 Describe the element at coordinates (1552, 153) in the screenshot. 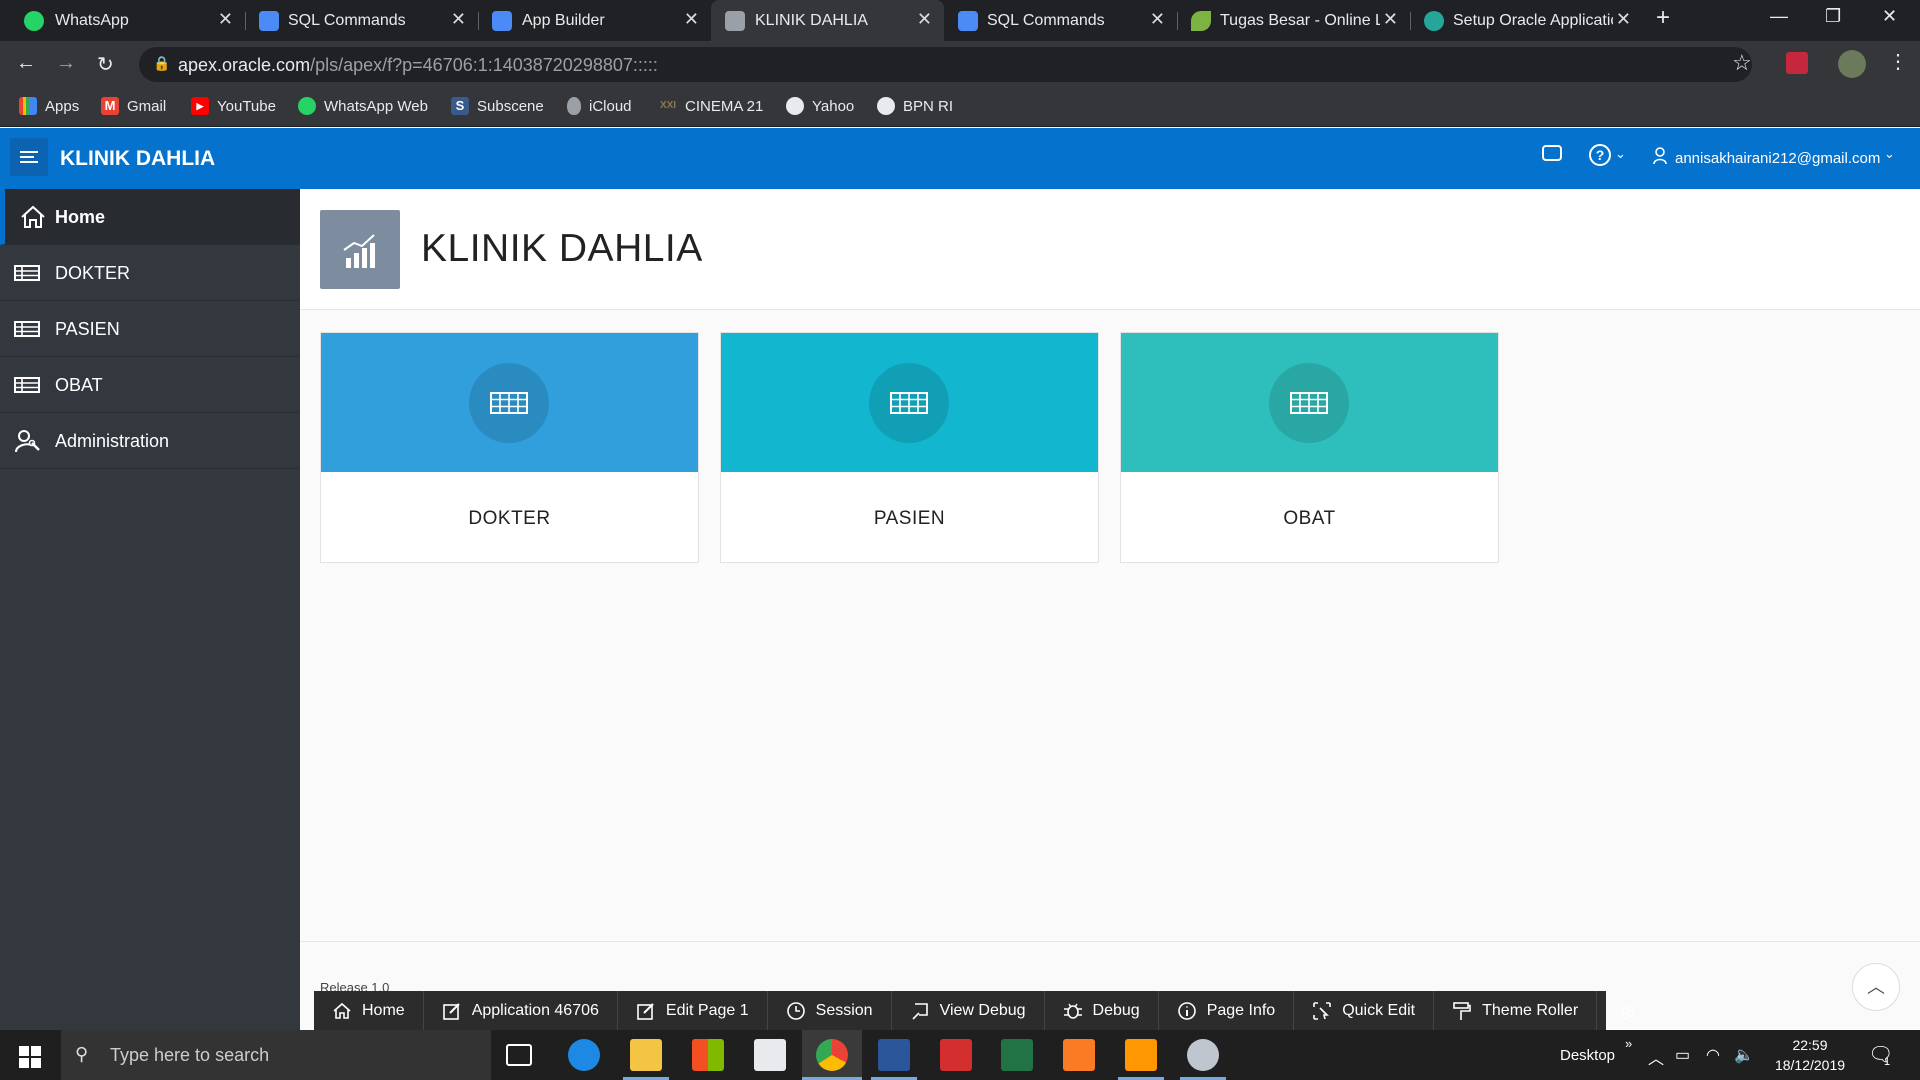

I see `feedback-chat-icon` at that location.